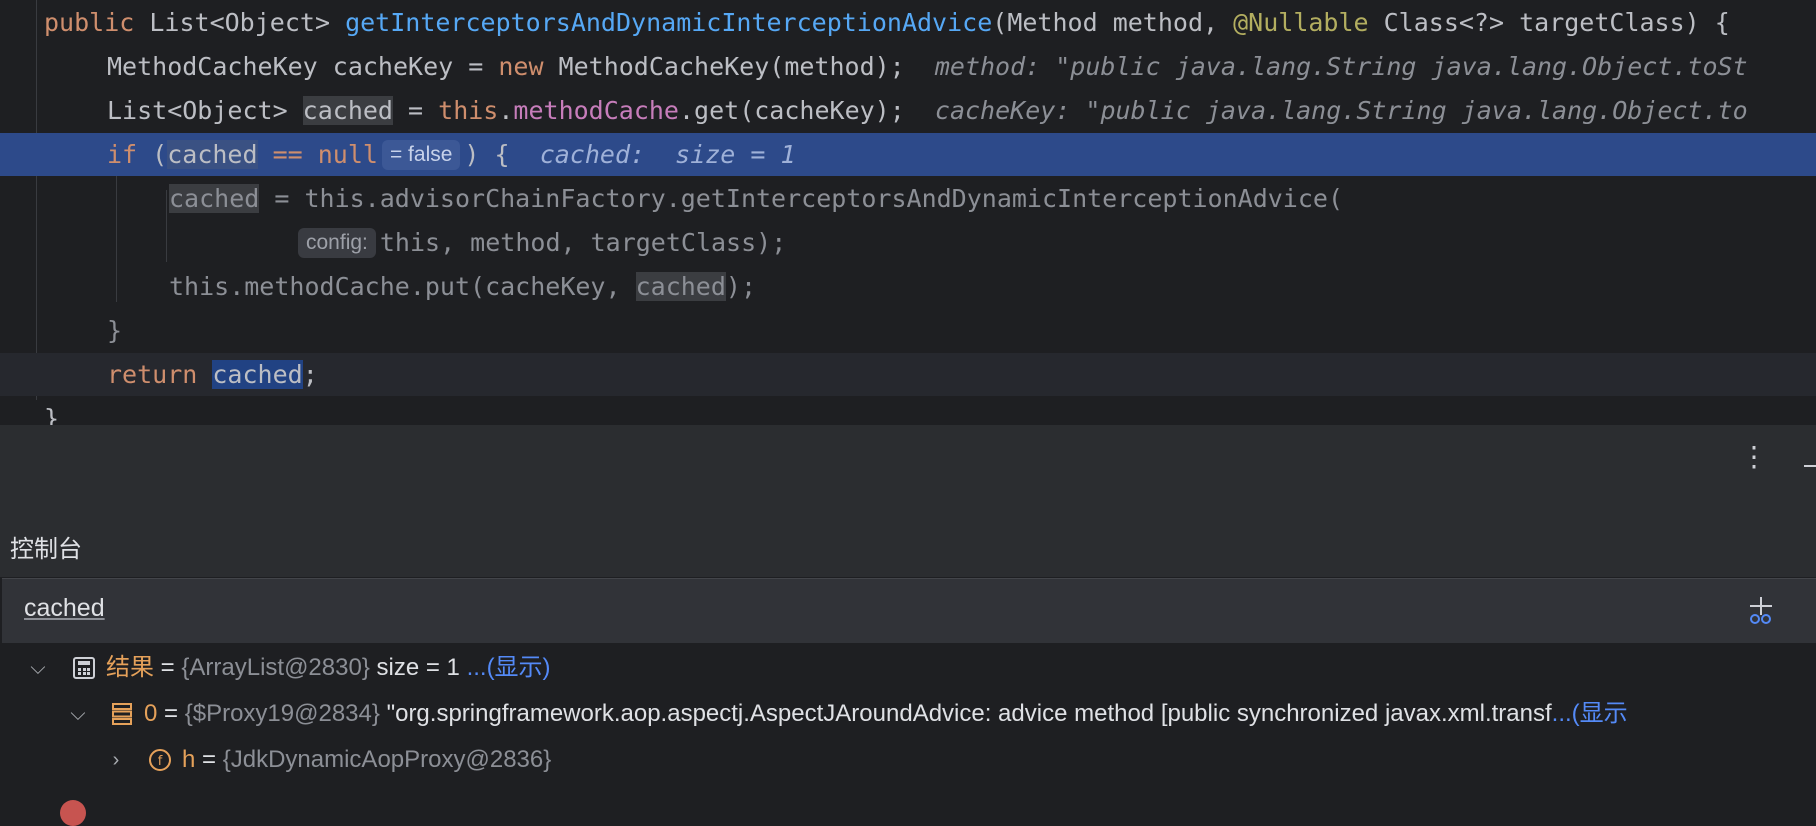  What do you see at coordinates (122, 714) in the screenshot?
I see `array-element-icon` at bounding box center [122, 714].